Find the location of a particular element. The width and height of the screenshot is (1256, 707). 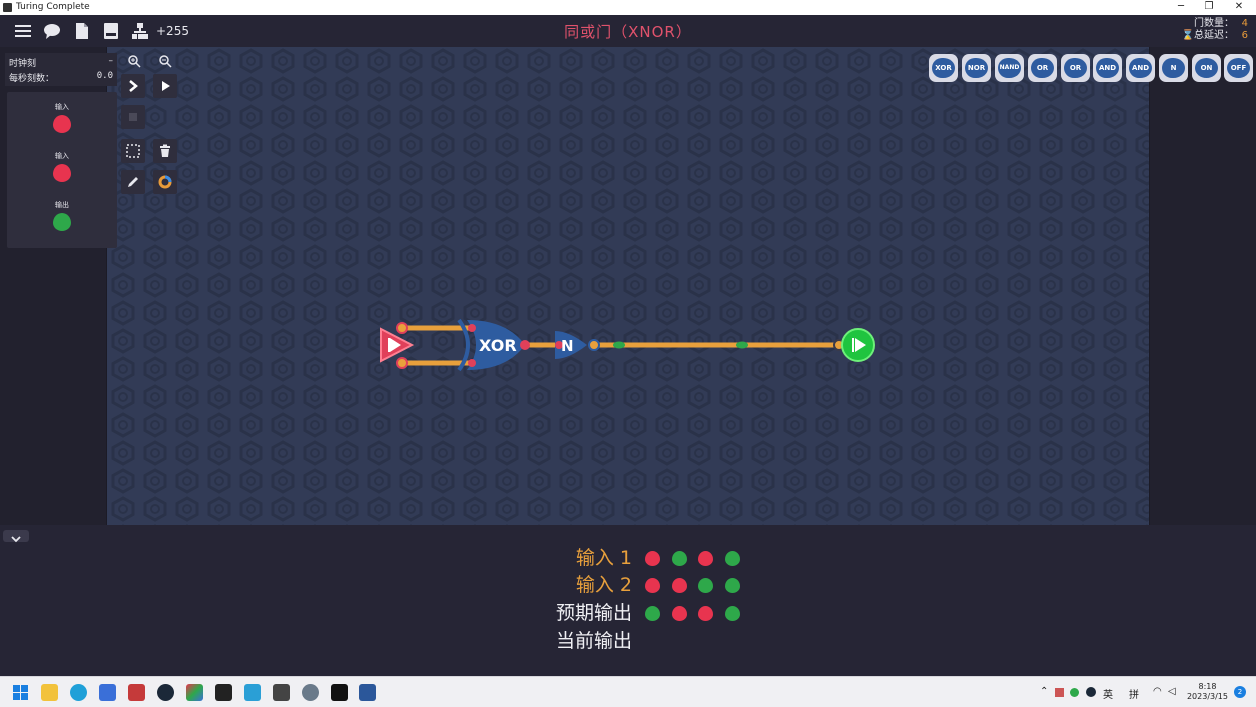

color-wheel-icon is located at coordinates (165, 182).